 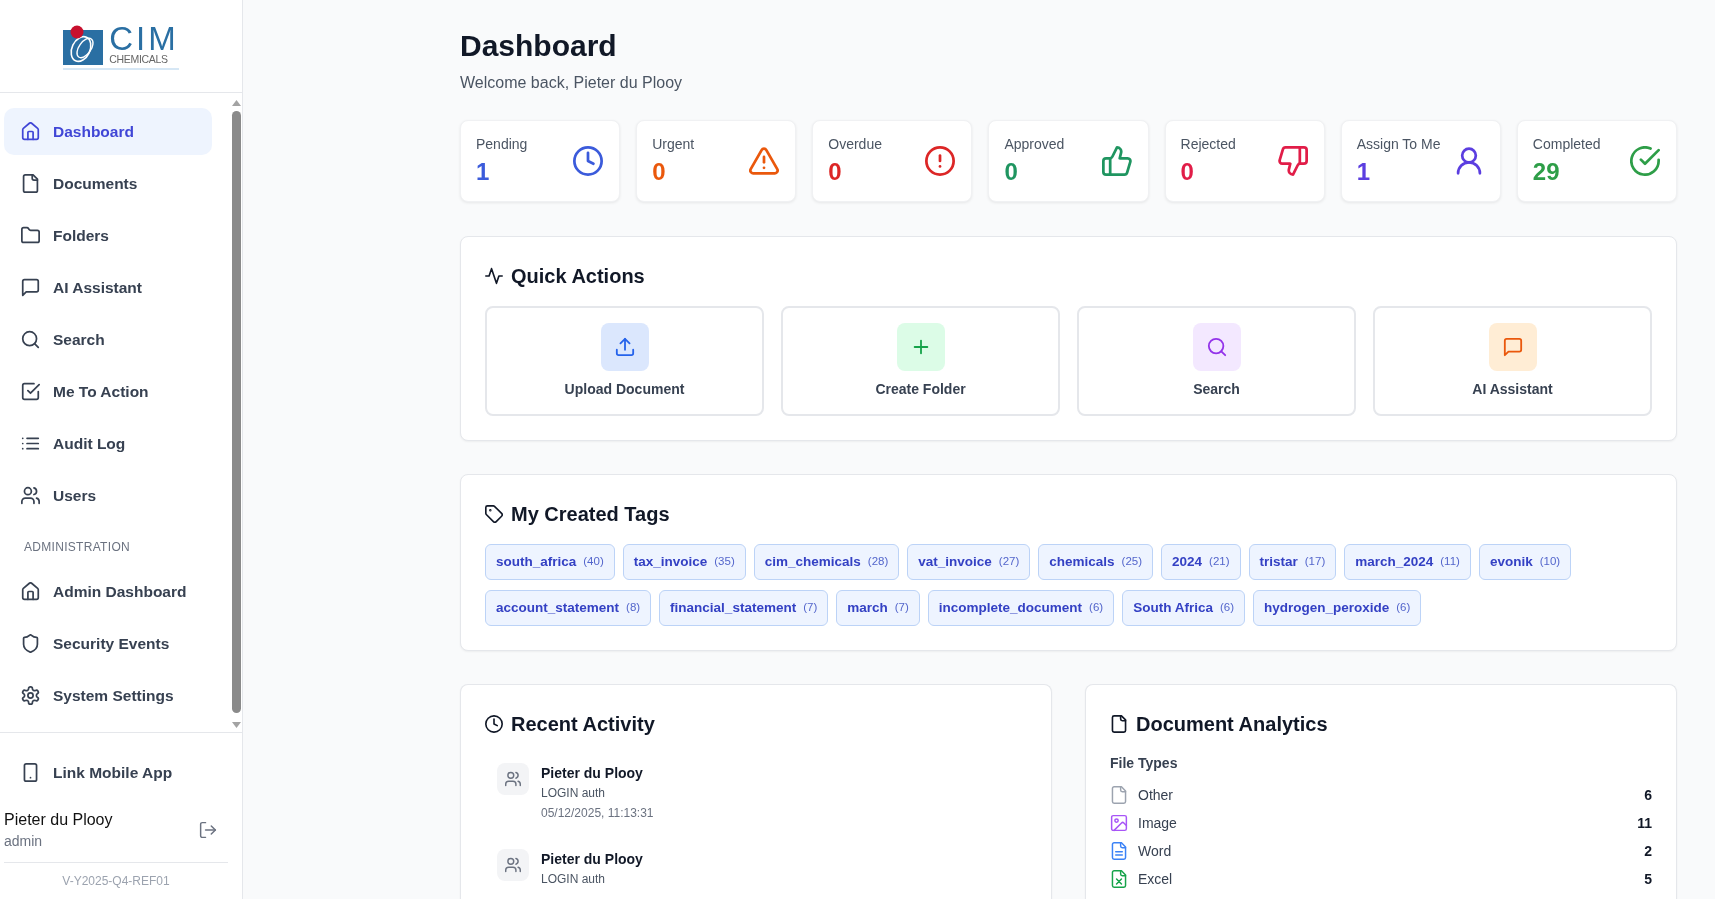 I want to click on file-icon, so click(x=1119, y=795).